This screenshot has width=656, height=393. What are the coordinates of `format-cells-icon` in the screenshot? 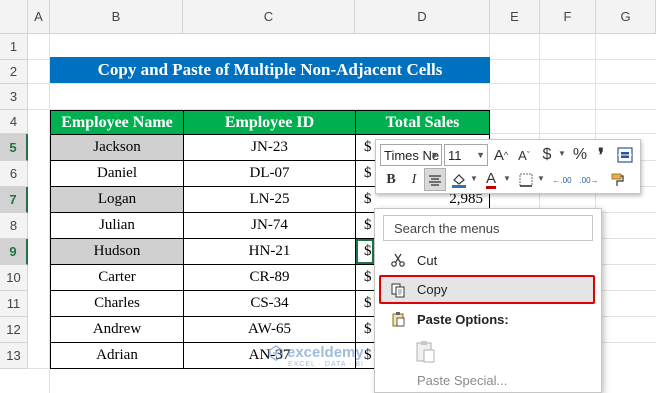 It's located at (625, 155).